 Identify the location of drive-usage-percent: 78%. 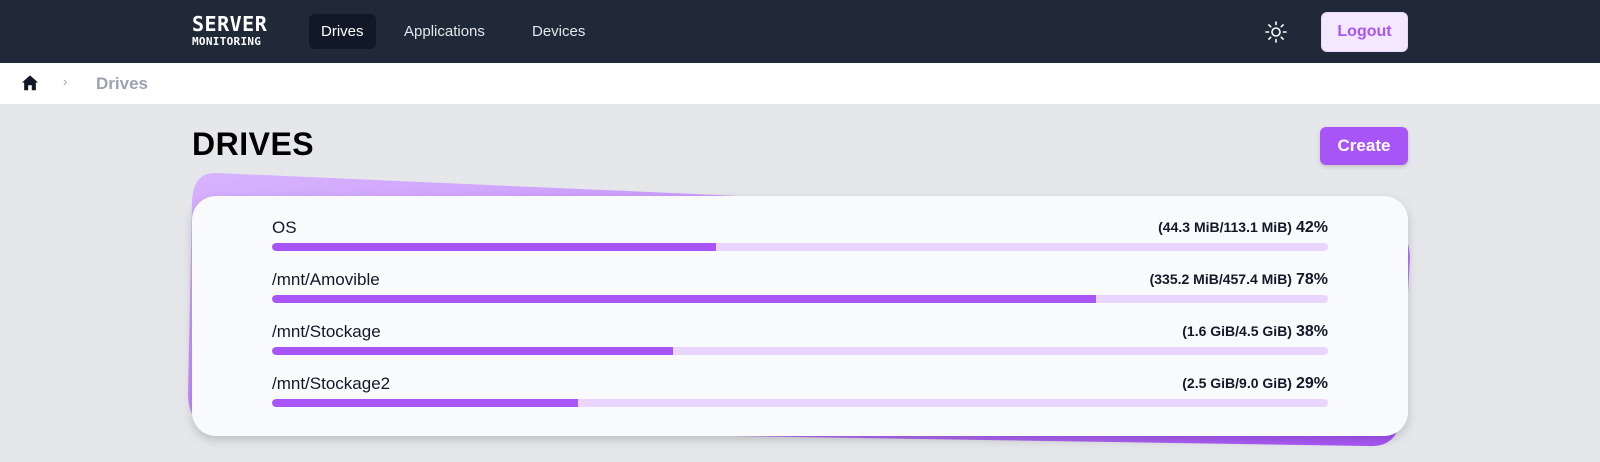
(1311, 279).